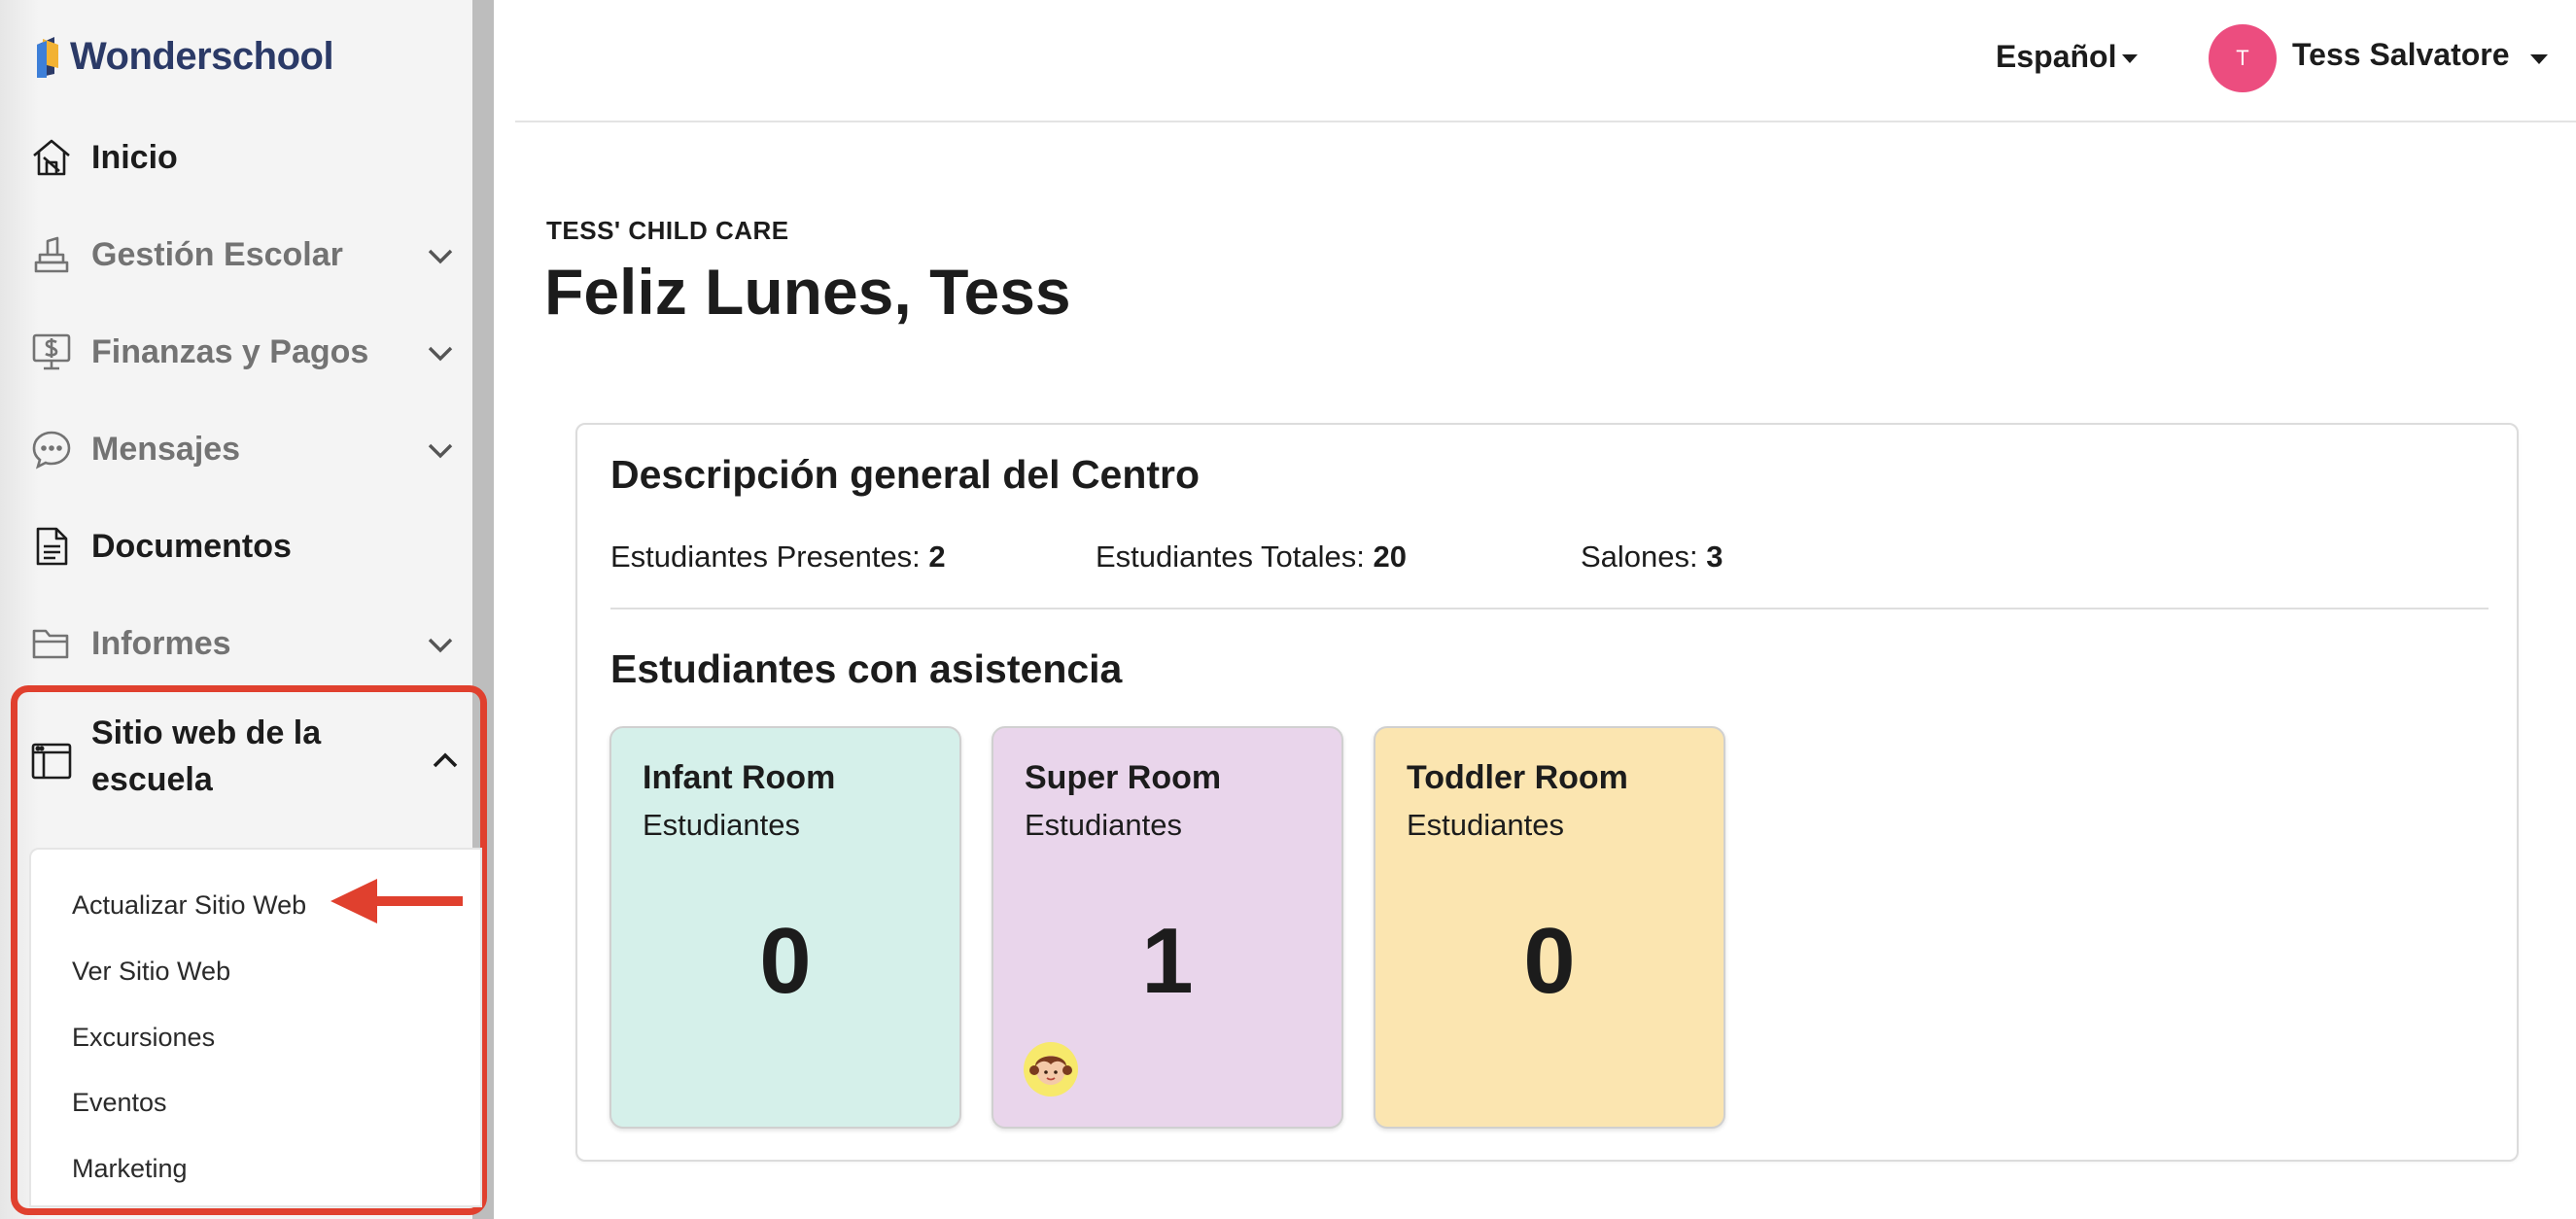  Describe the element at coordinates (243, 157) in the screenshot. I see `sidebar-item-inicio: Inicio` at that location.